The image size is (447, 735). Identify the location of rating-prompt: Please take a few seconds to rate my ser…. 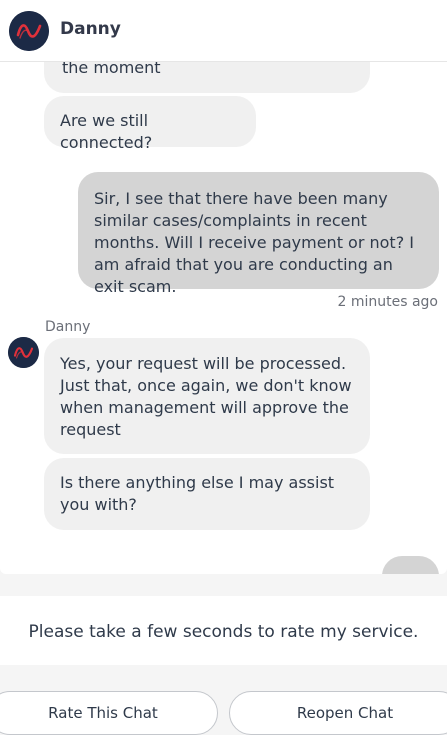
(223, 632).